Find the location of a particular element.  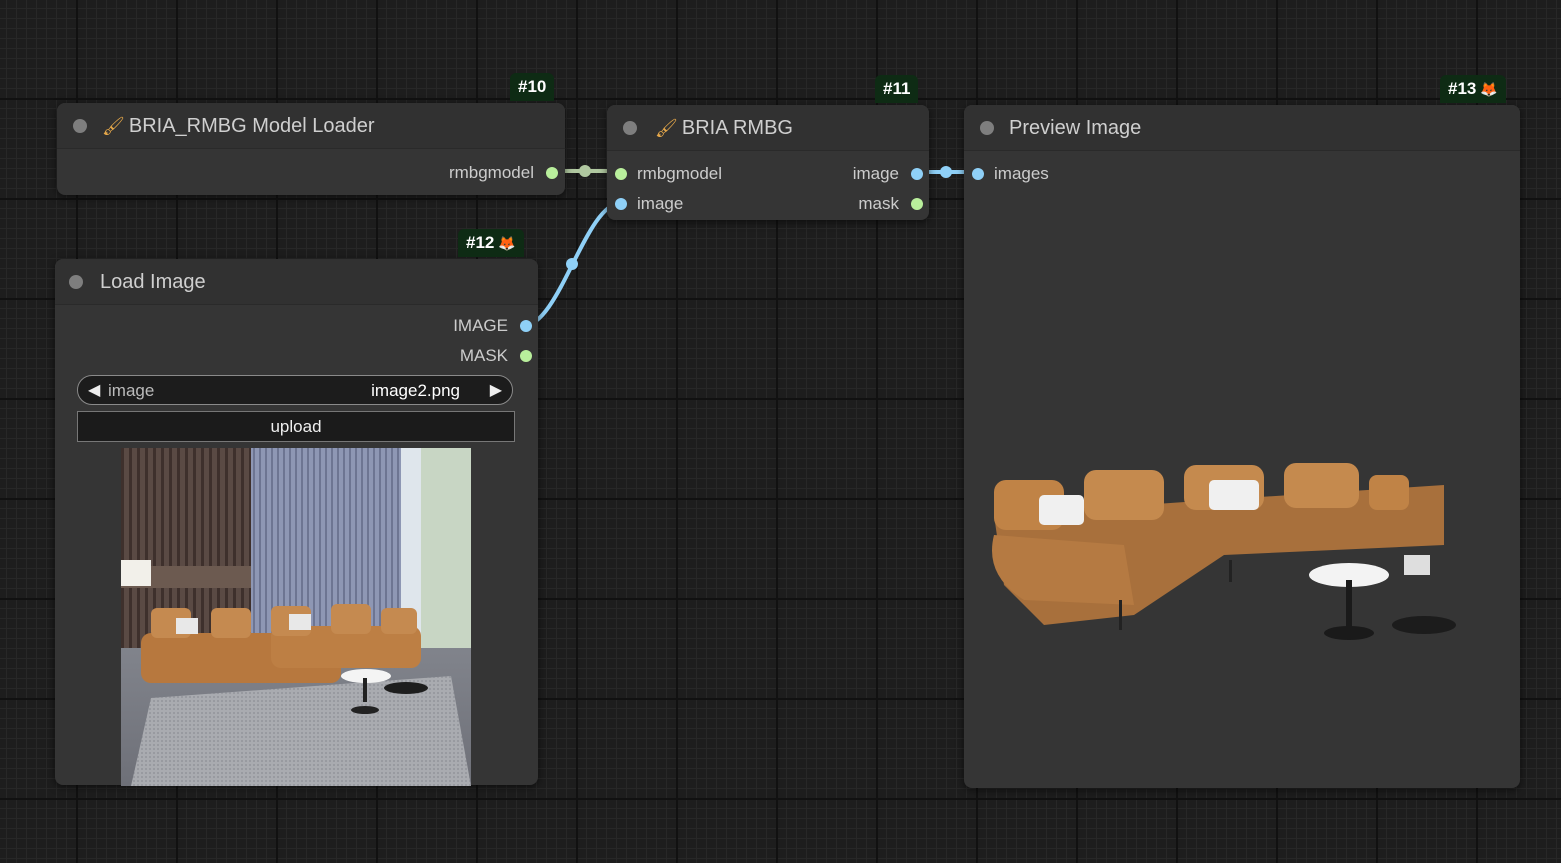

link-preview-midpoint is located at coordinates (946, 172).